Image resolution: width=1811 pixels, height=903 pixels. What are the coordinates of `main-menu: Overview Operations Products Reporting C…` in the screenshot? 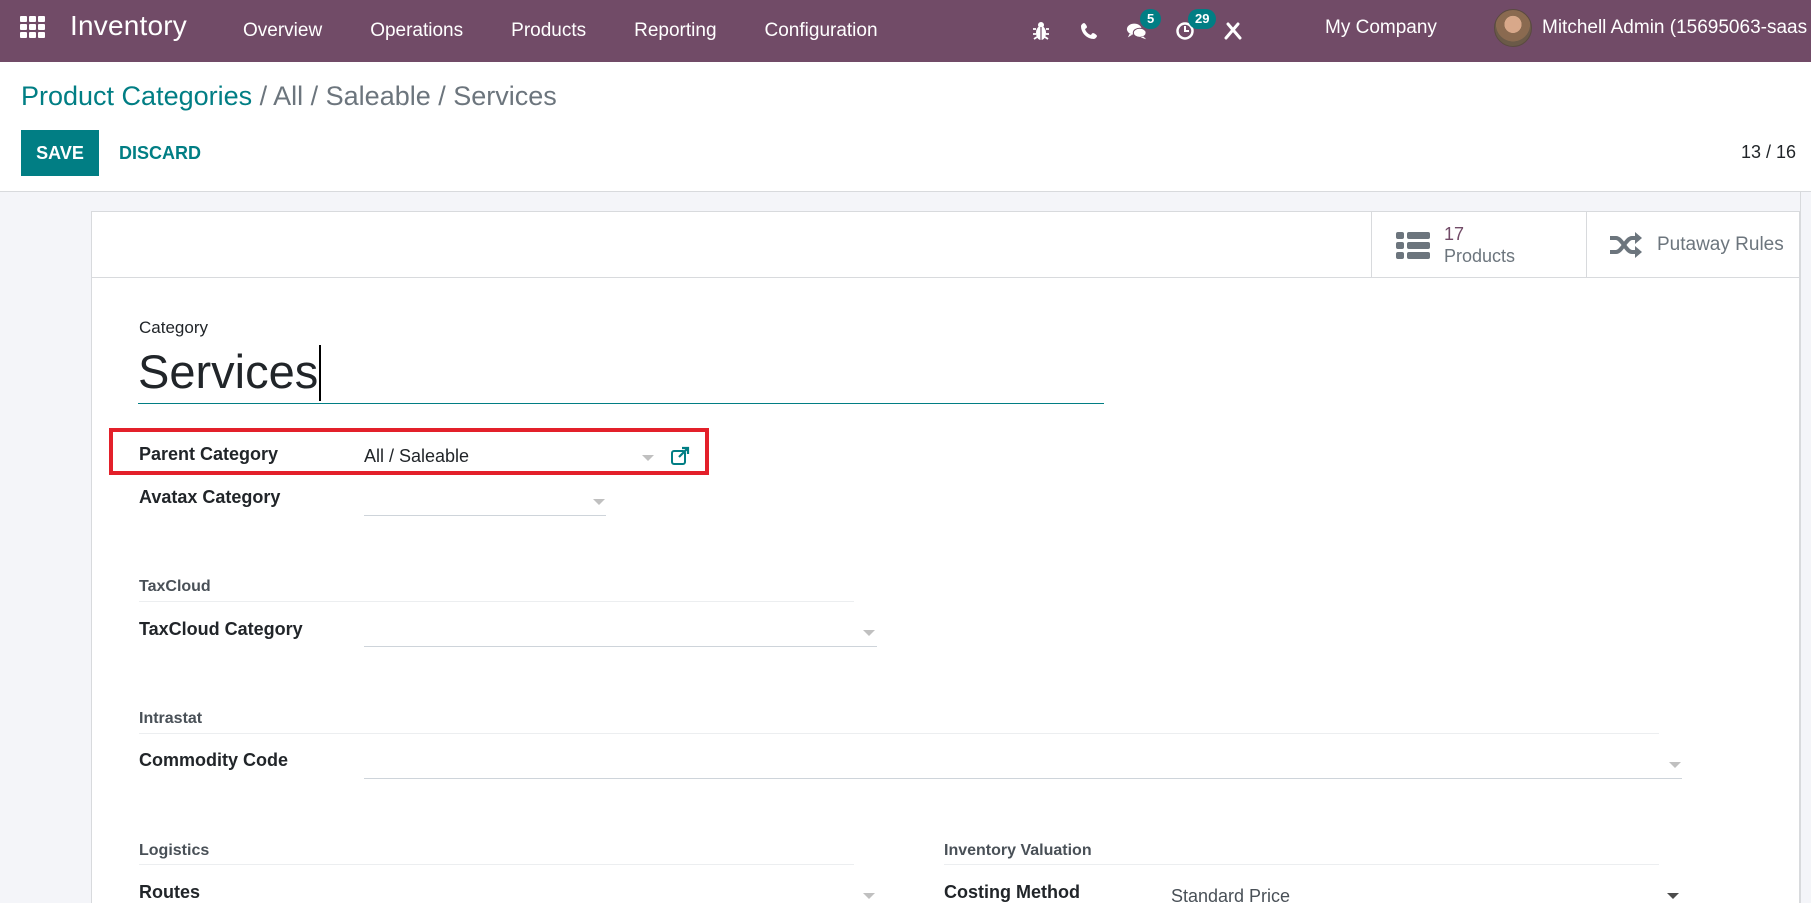 It's located at (584, 31).